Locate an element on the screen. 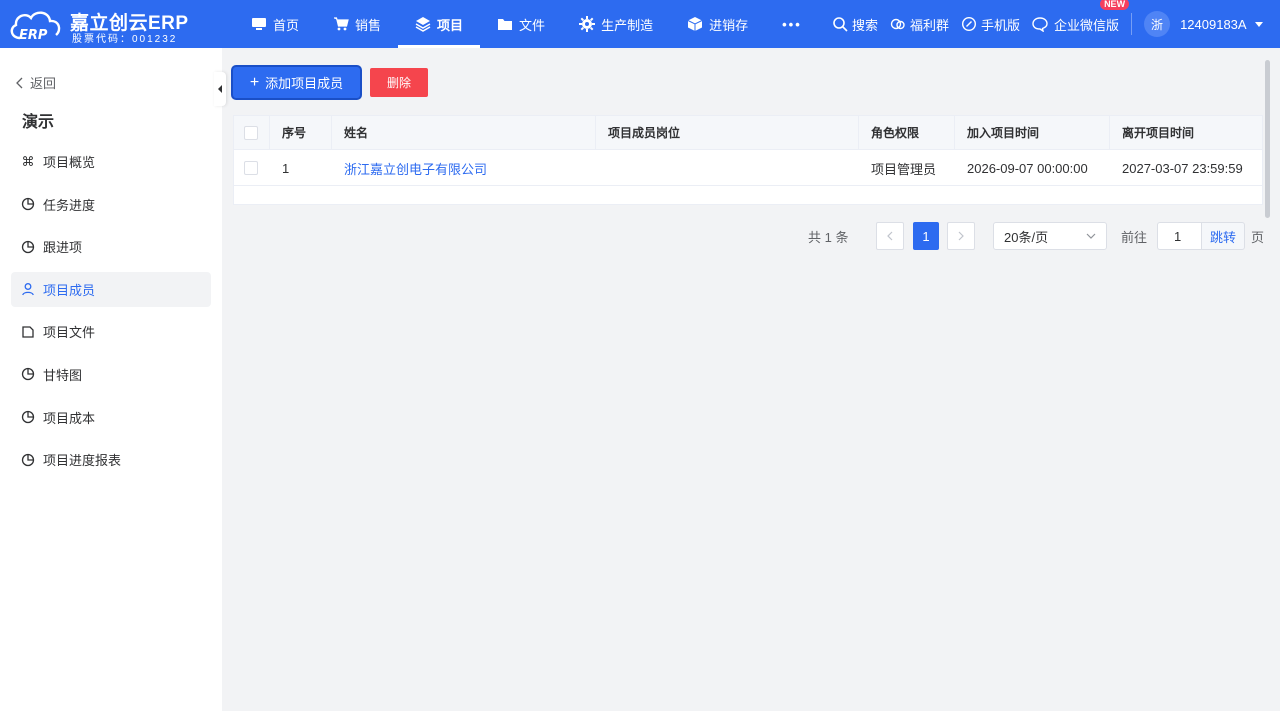 This screenshot has width=1280, height=711. goto-page-input: 1 is located at coordinates (1179, 236).